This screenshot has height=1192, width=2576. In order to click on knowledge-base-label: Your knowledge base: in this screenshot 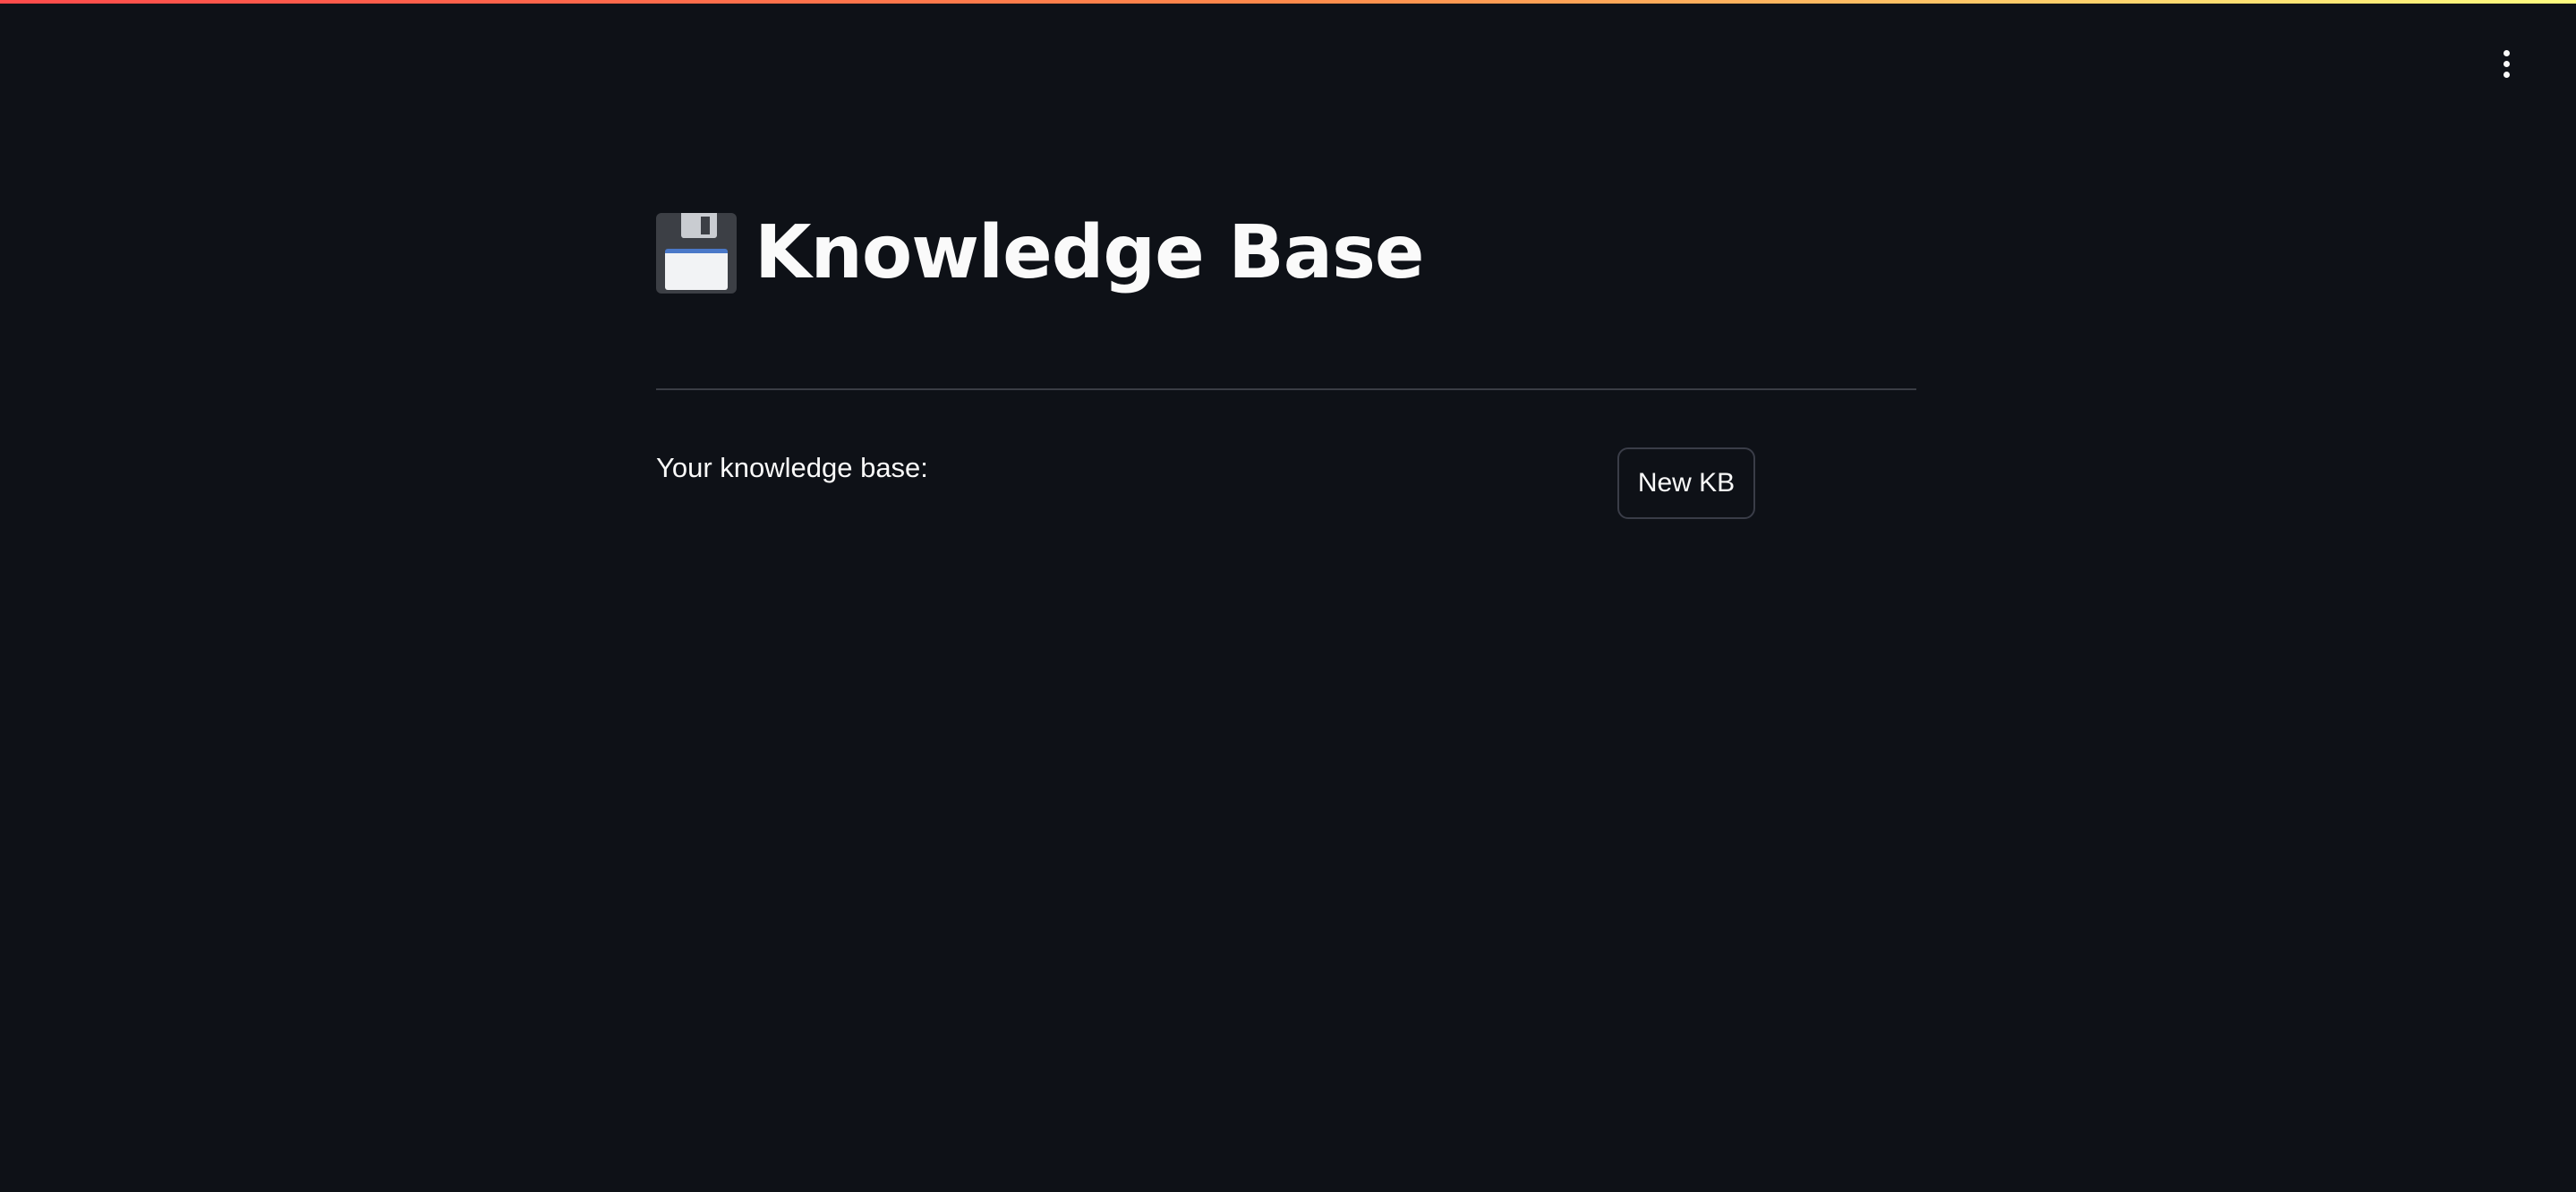, I will do `click(792, 468)`.